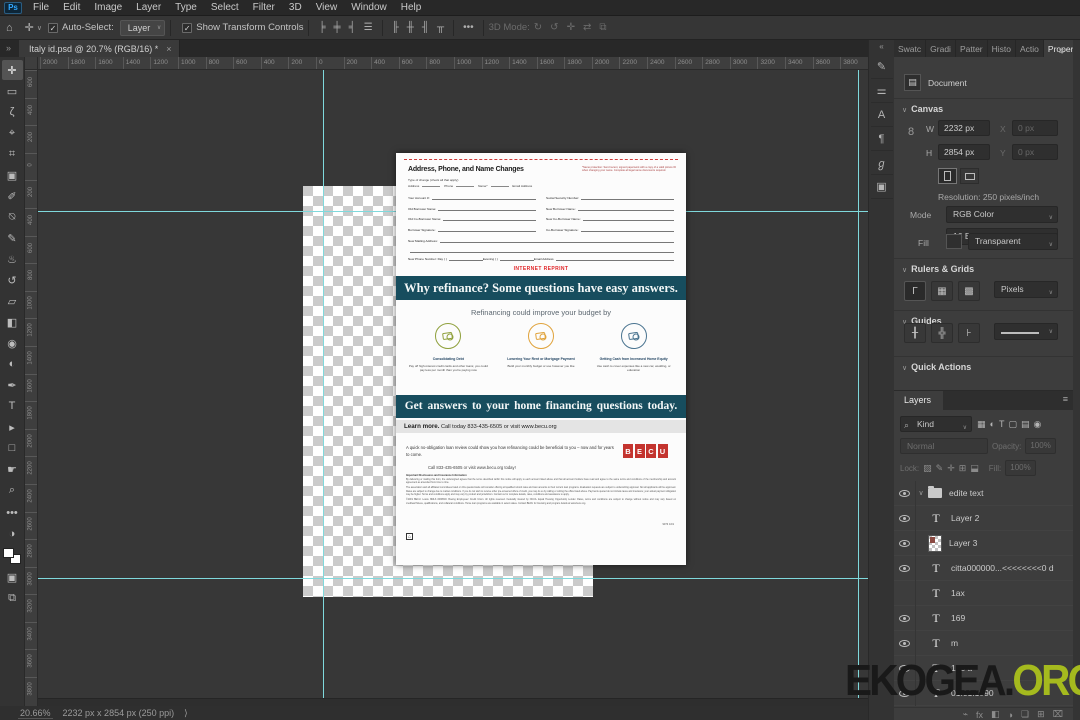 This screenshot has height=720, width=1080. Describe the element at coordinates (453, 578) in the screenshot. I see `guide-horizontal-bottom` at that location.